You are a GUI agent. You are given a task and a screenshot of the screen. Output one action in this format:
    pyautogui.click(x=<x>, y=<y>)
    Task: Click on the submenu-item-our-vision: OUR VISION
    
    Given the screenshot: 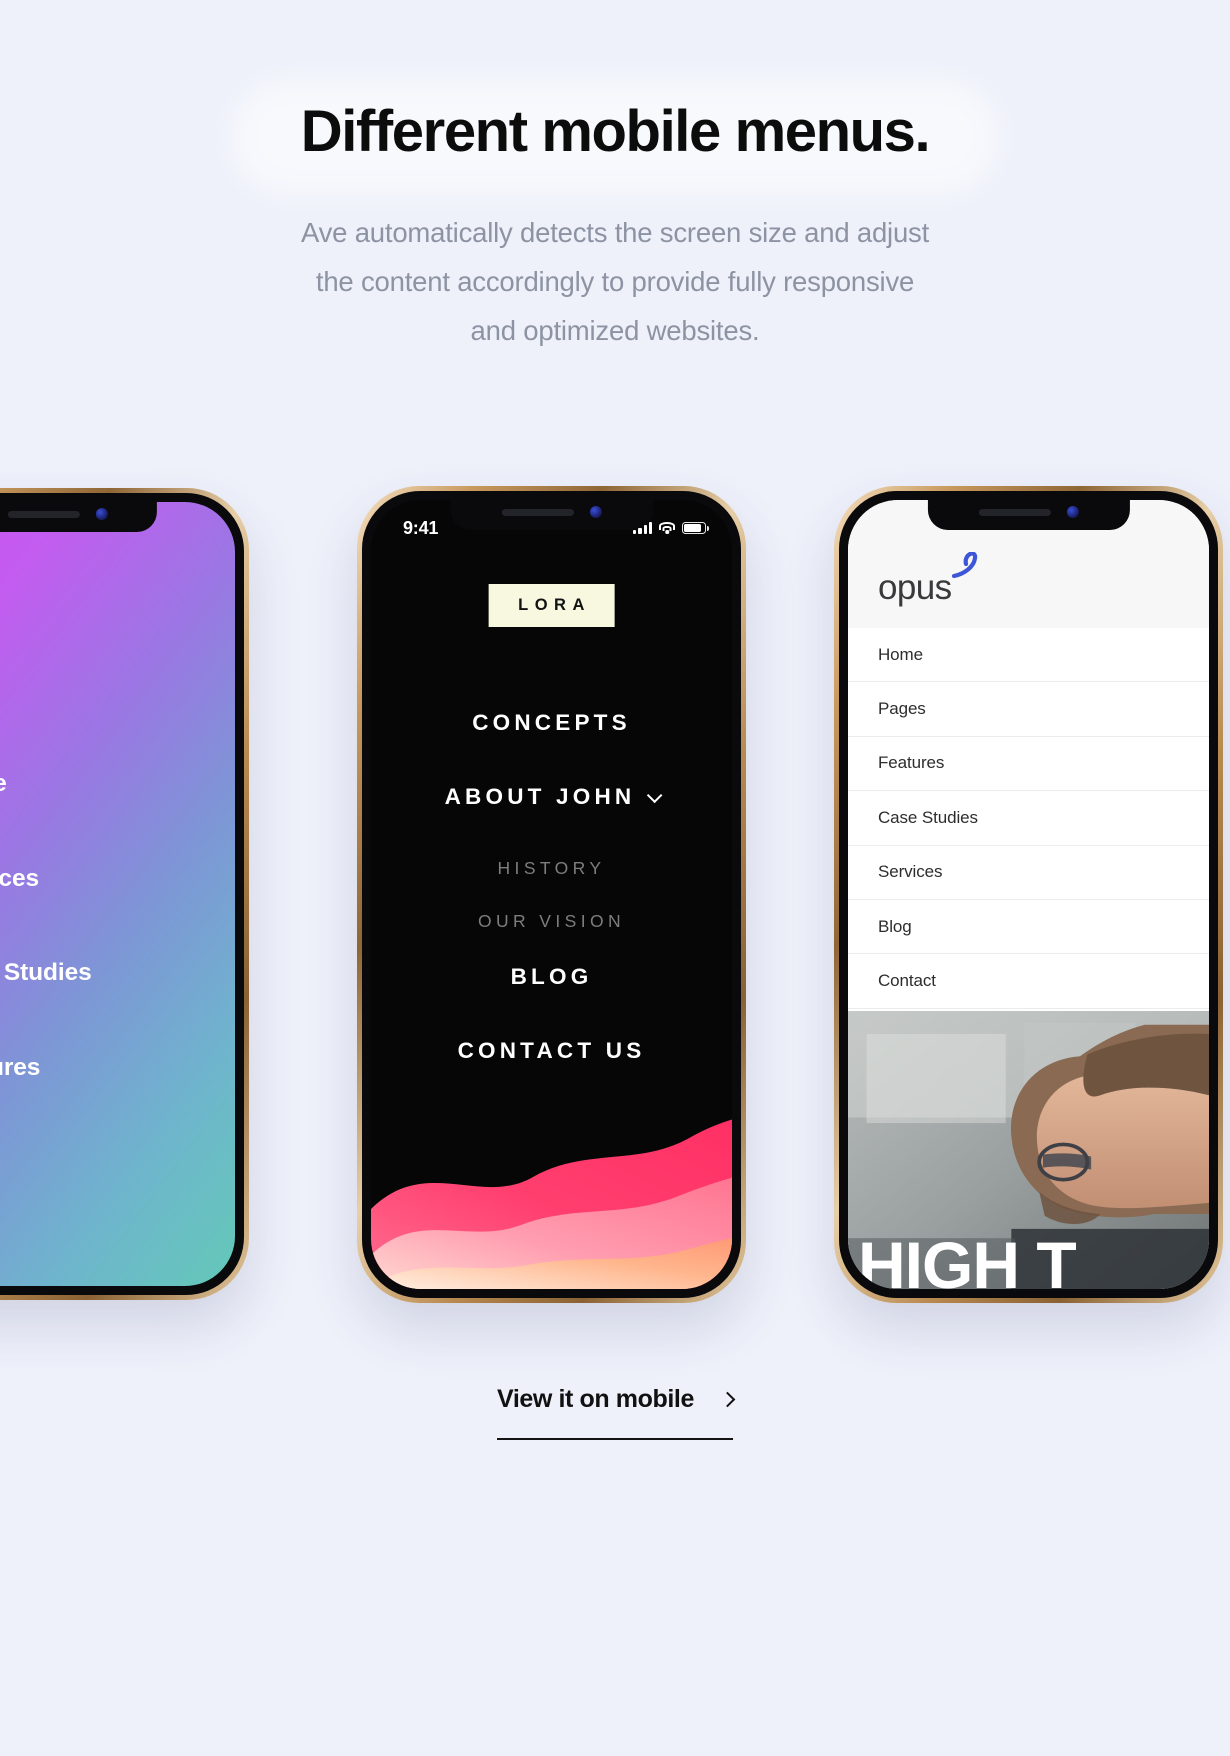 What is the action you would take?
    pyautogui.click(x=551, y=921)
    